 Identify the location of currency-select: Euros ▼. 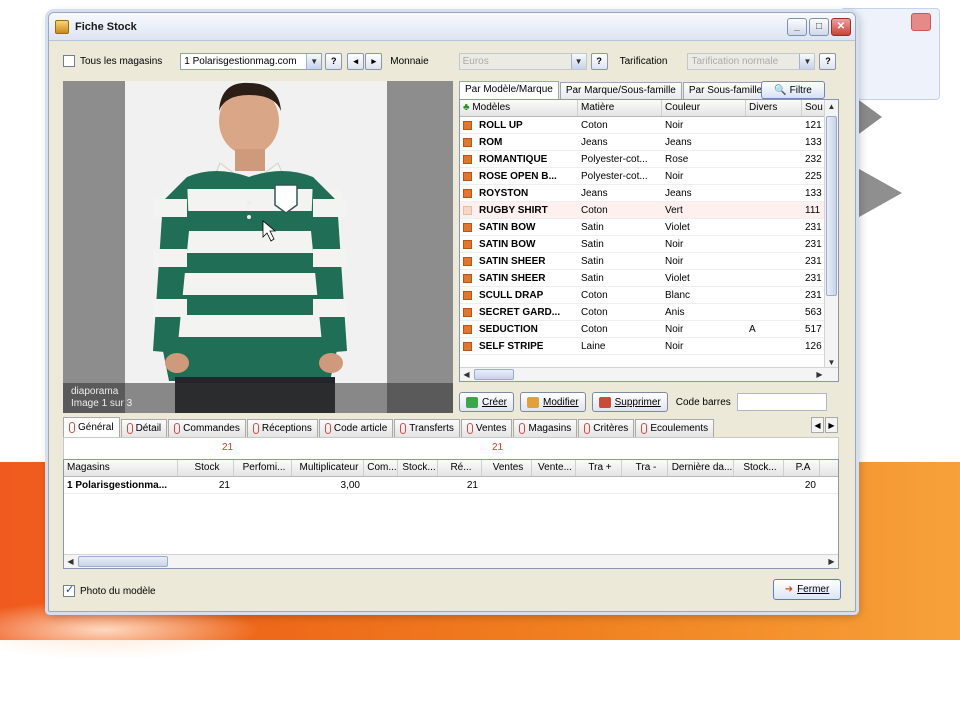
(522, 61).